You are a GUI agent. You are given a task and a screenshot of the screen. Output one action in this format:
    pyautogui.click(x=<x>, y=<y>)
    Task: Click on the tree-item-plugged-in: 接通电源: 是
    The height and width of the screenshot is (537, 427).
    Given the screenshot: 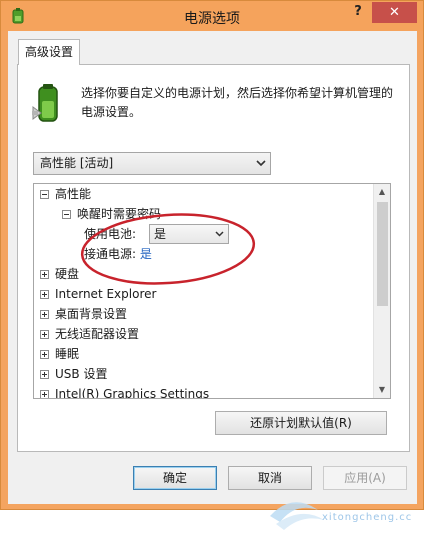 What is the action you would take?
    pyautogui.click(x=118, y=254)
    